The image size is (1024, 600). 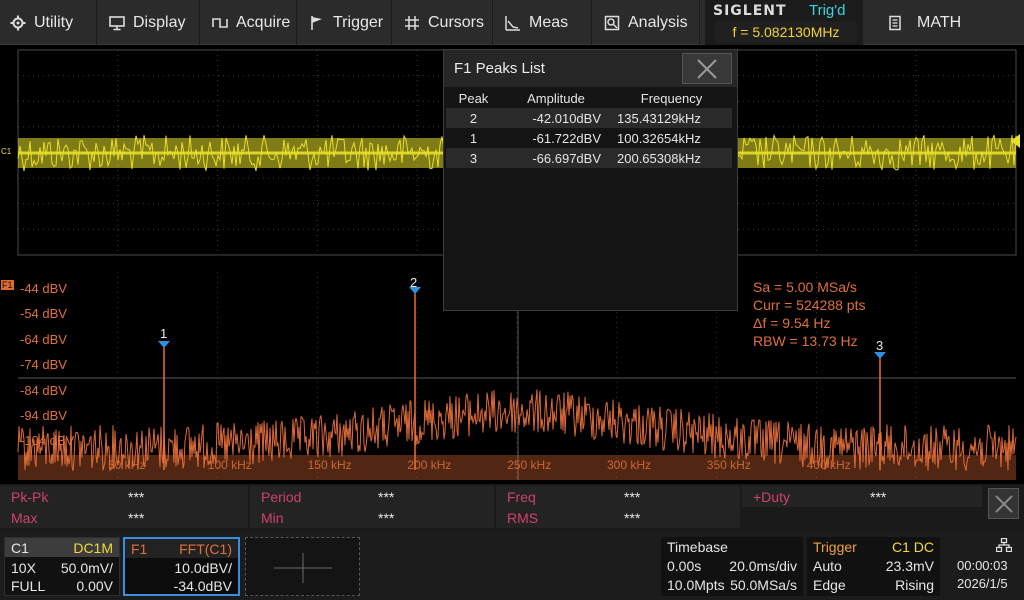 What do you see at coordinates (556, 158) in the screenshot?
I see `cell-amplitude: -66.697dBV` at bounding box center [556, 158].